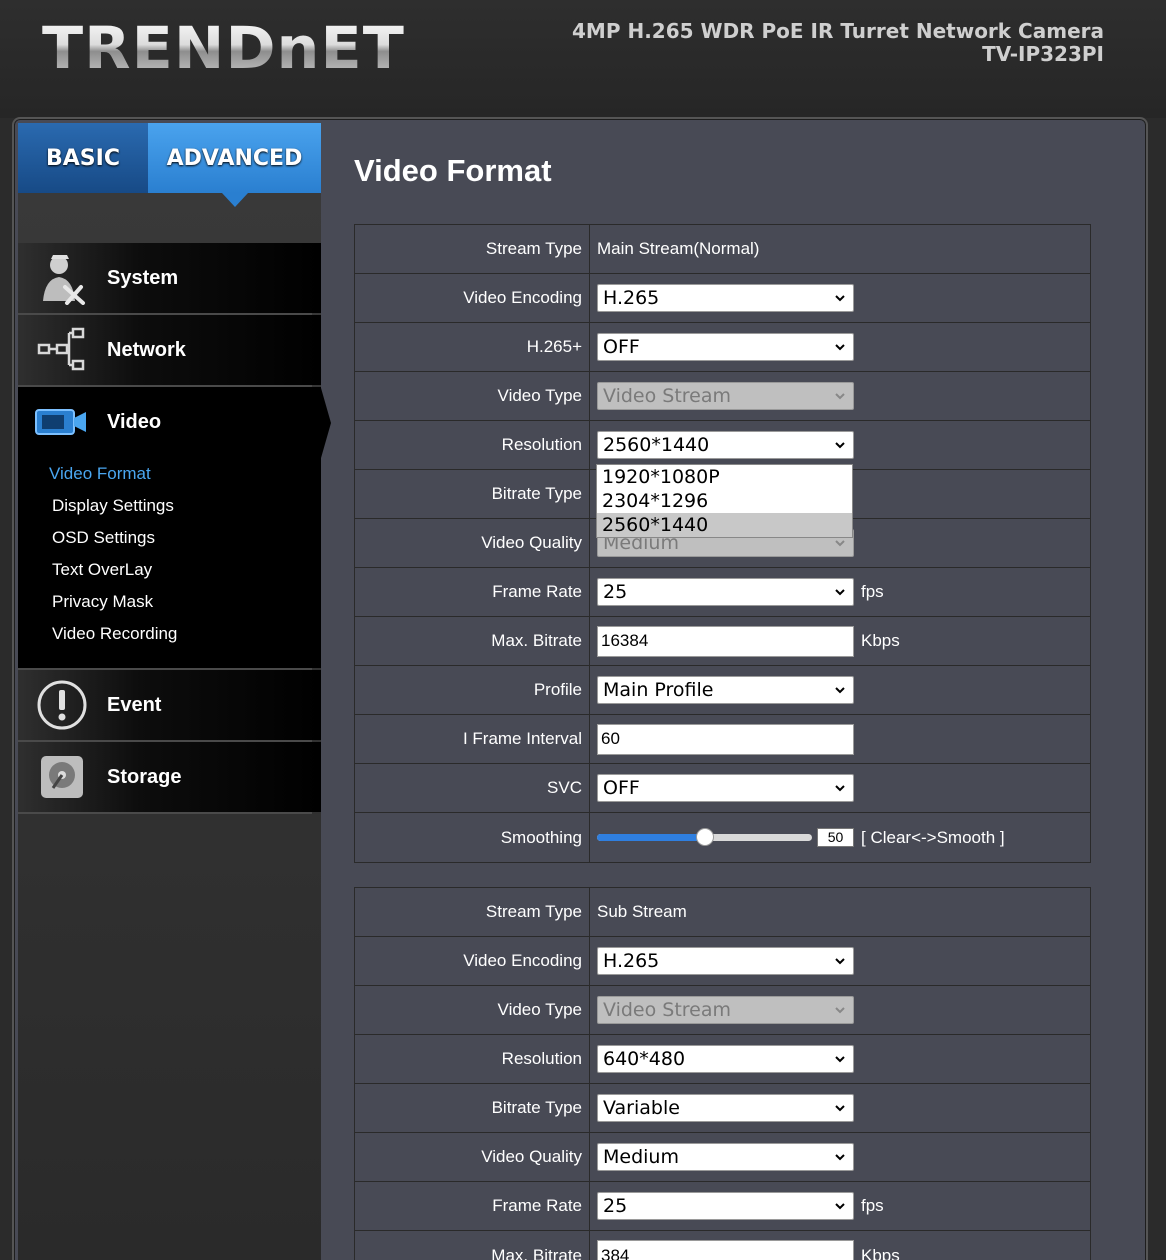 The image size is (1166, 1260). I want to click on sidebar-item-system: System, so click(169, 278).